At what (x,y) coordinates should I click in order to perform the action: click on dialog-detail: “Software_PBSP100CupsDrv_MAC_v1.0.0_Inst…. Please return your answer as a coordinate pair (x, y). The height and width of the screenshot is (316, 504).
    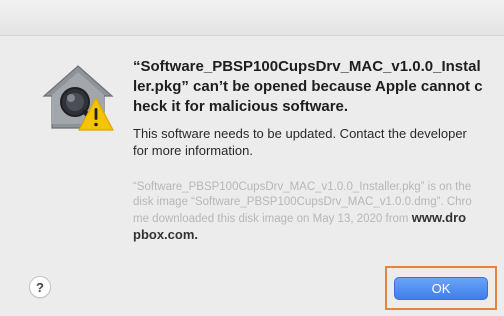
    Looking at the image, I should click on (303, 212).